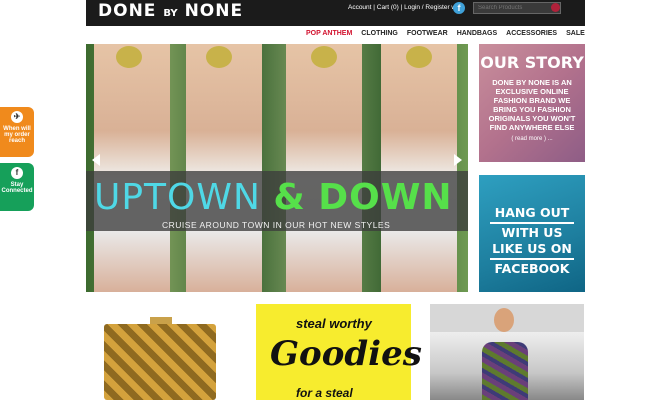 This screenshot has height=400, width=671. I want to click on nav-item-clothing: CLOTHING, so click(379, 36).